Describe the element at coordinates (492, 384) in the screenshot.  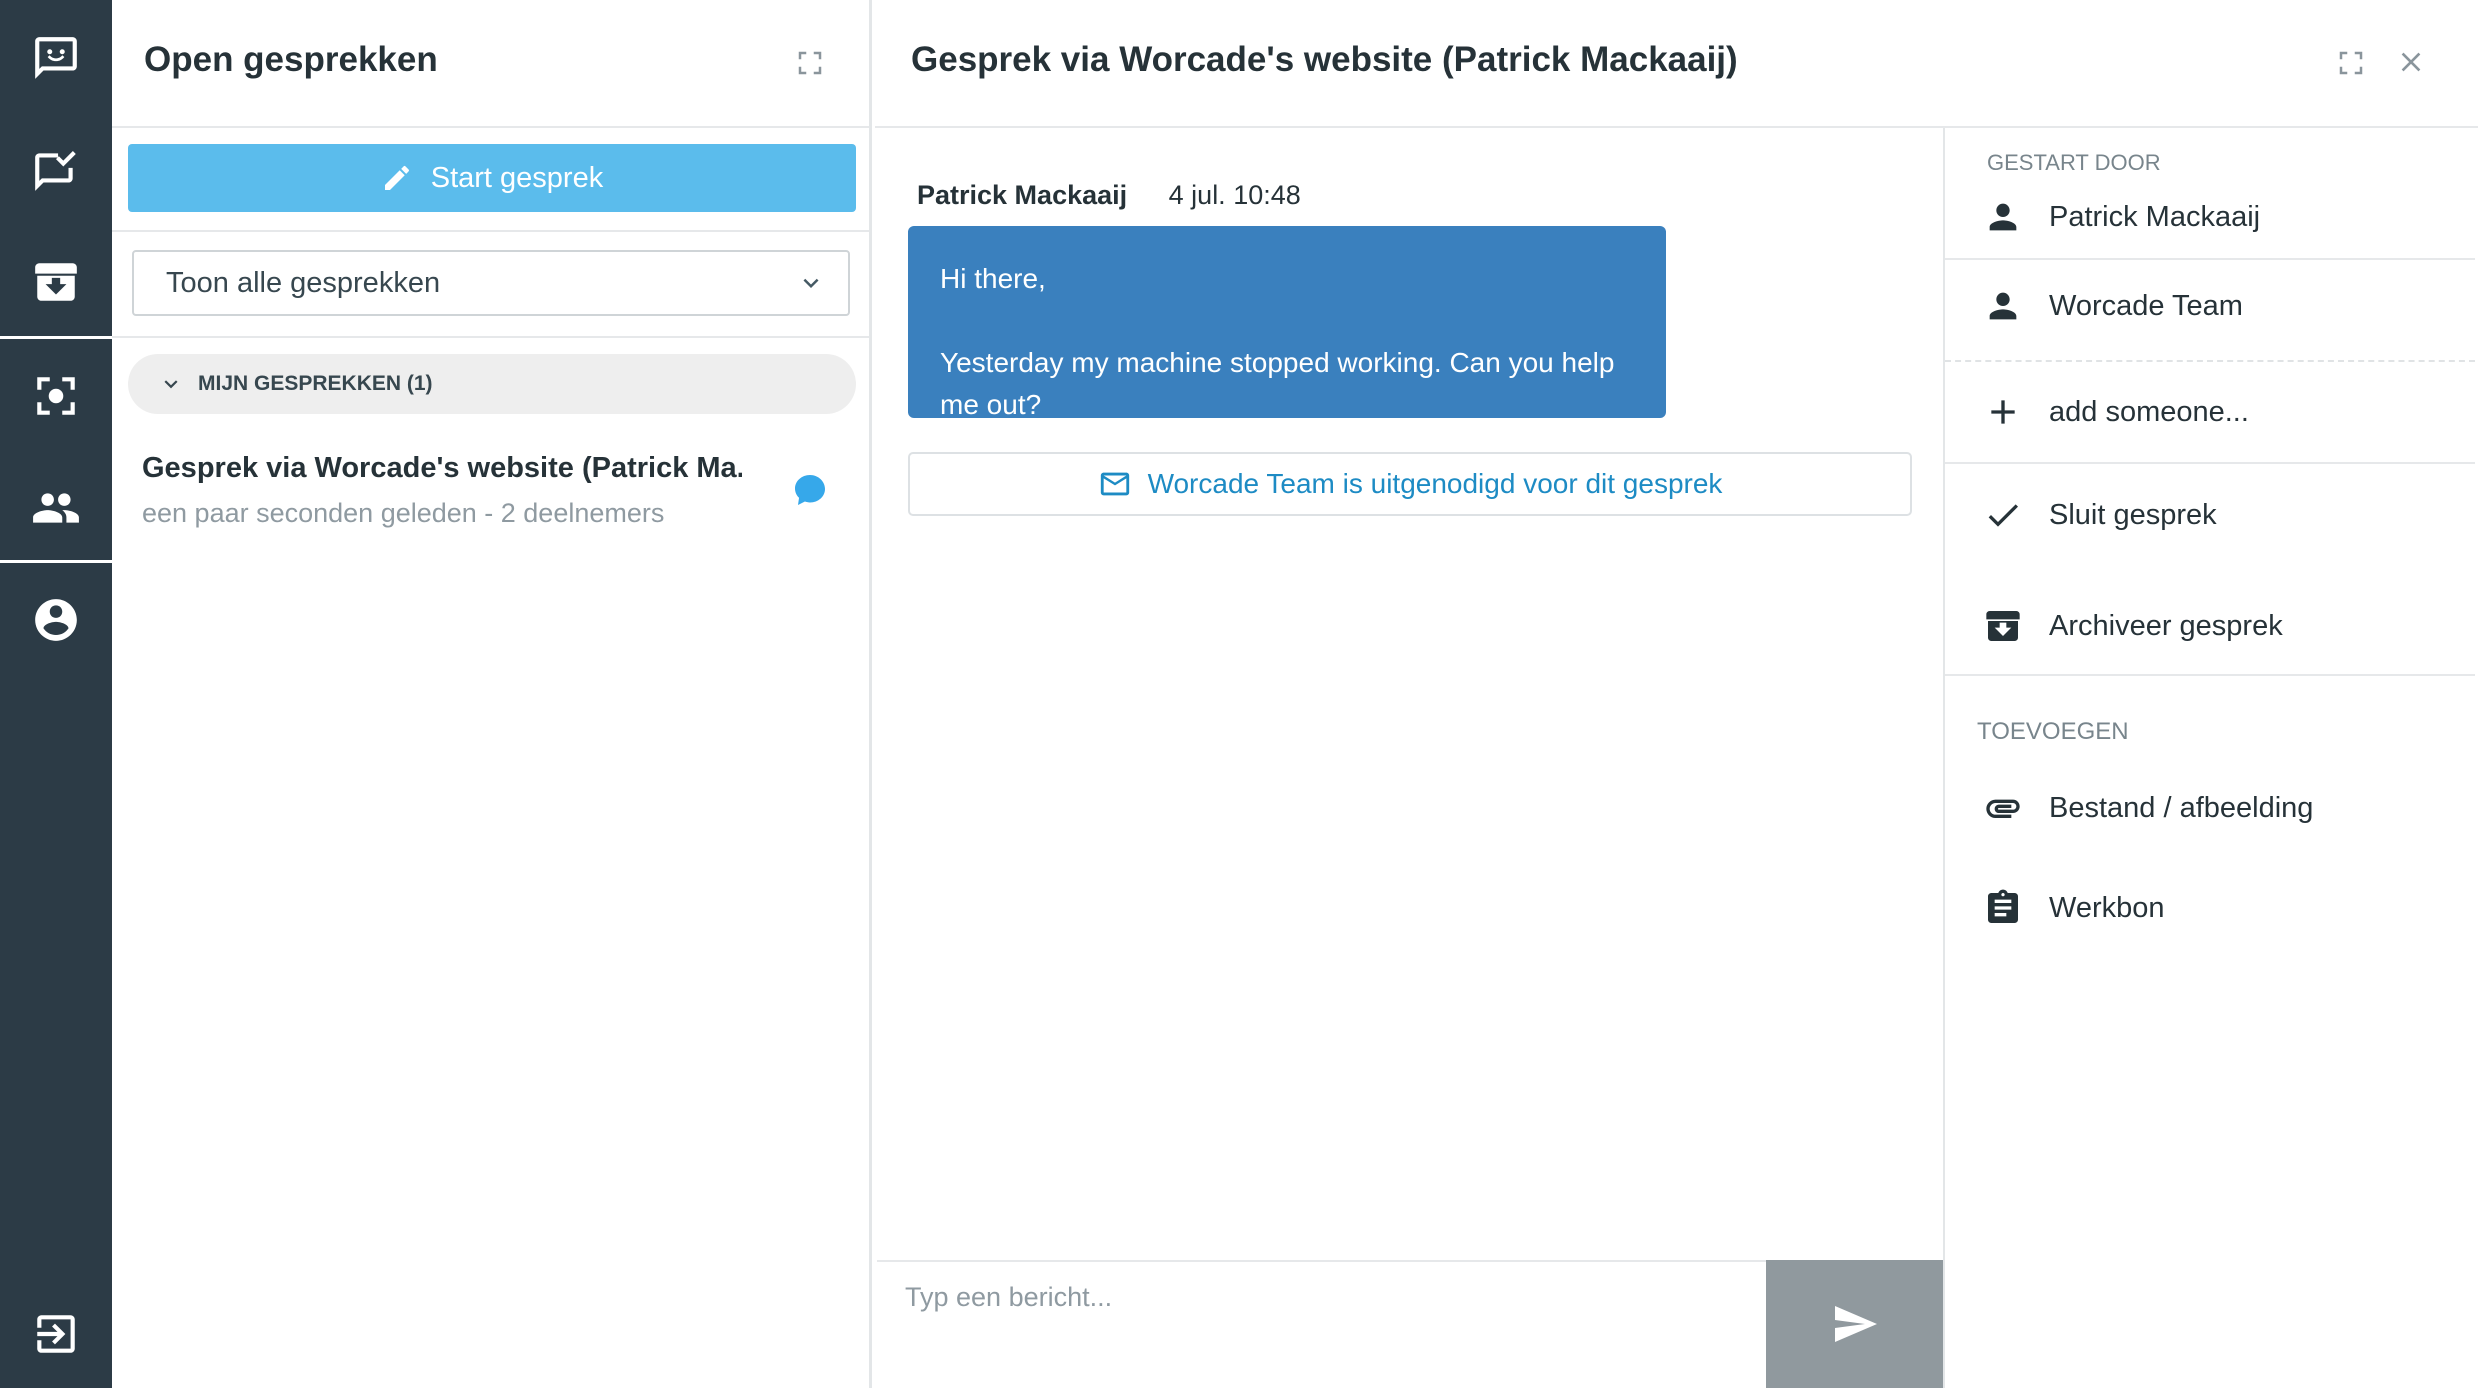
I see `my-conversations-group-header: MIJN GESPREKKEN (1)` at that location.